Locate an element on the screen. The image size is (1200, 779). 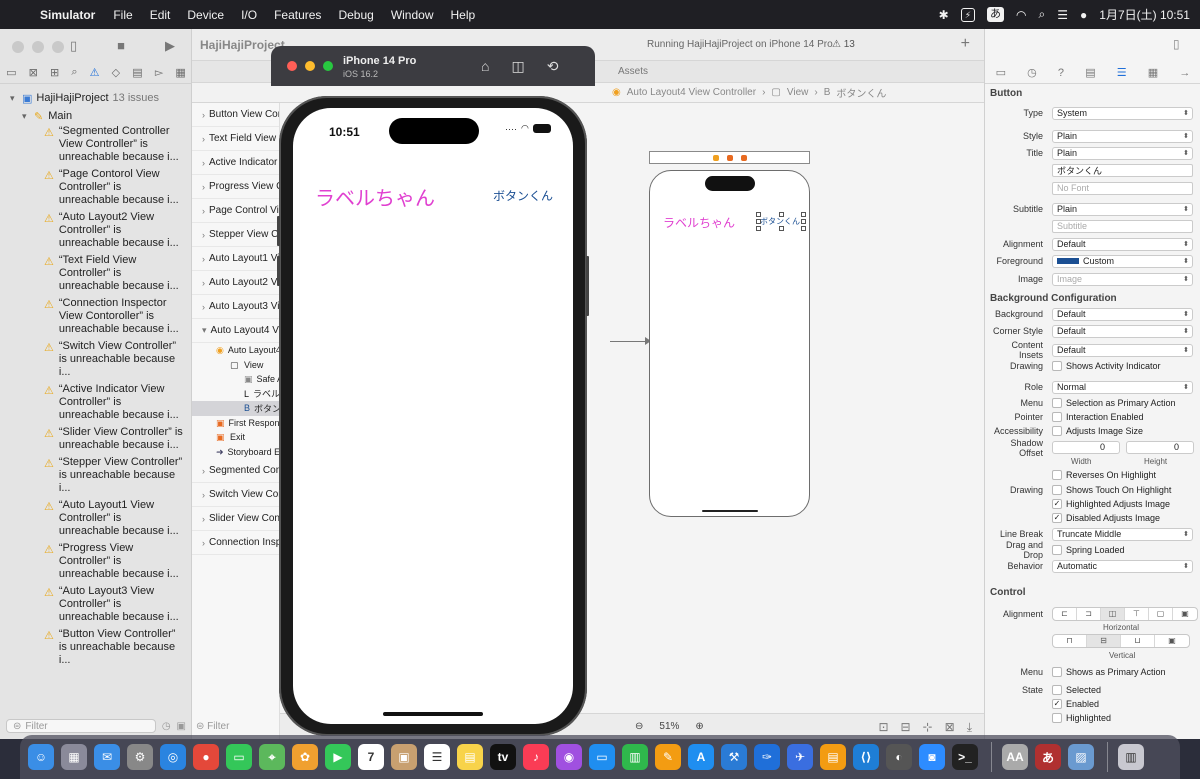
font-field: No Font is located at coordinates (1122, 188).